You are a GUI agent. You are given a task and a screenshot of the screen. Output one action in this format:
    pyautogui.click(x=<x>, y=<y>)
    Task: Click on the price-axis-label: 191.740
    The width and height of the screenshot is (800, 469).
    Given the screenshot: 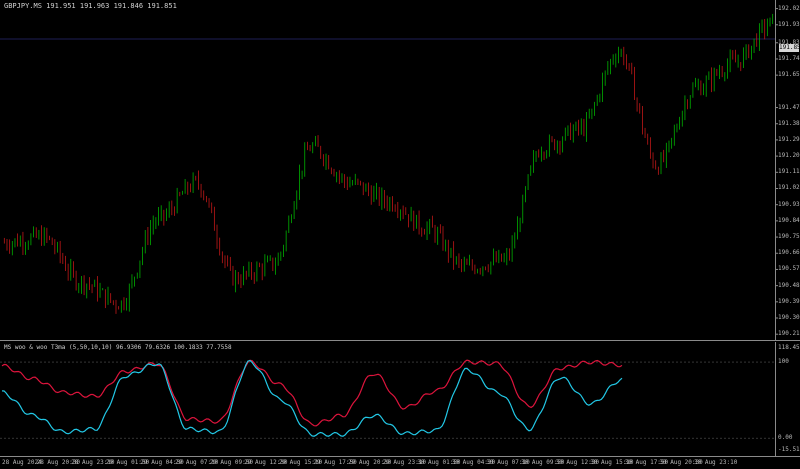 What is the action you would take?
    pyautogui.click(x=789, y=58)
    